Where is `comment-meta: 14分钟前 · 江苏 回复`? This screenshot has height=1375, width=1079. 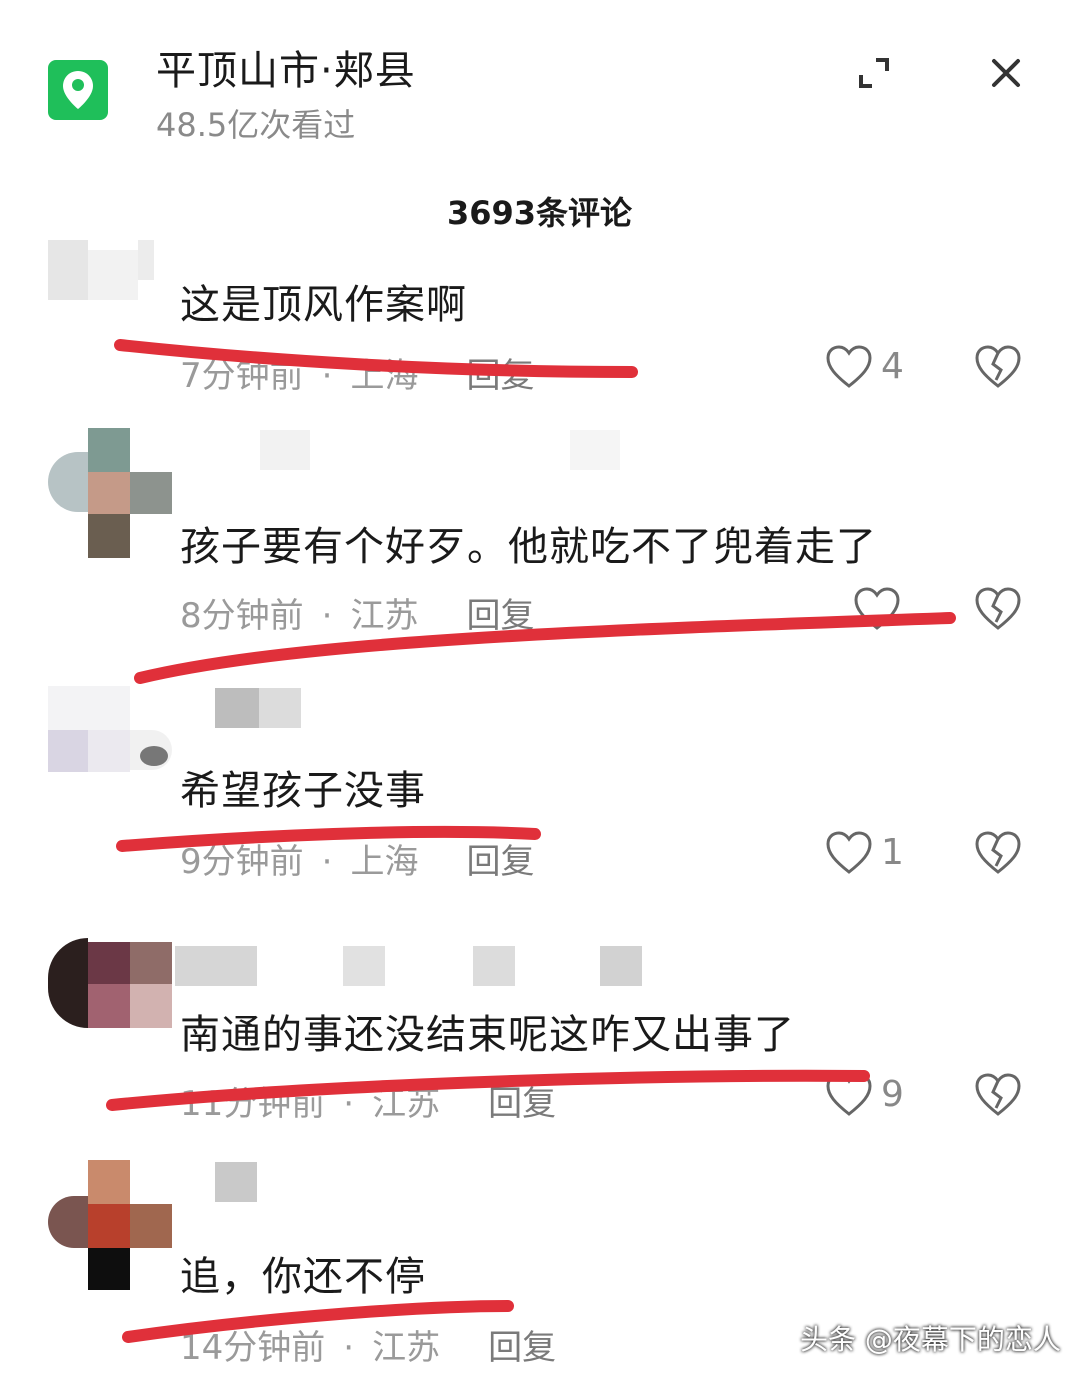 comment-meta: 14分钟前 · 江苏 回复 is located at coordinates (377, 1344).